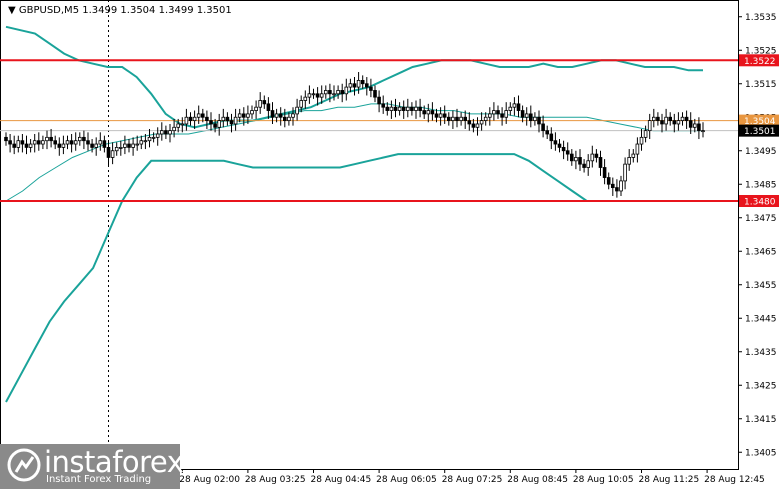  I want to click on bid-price-tag: 1.3501, so click(759, 130).